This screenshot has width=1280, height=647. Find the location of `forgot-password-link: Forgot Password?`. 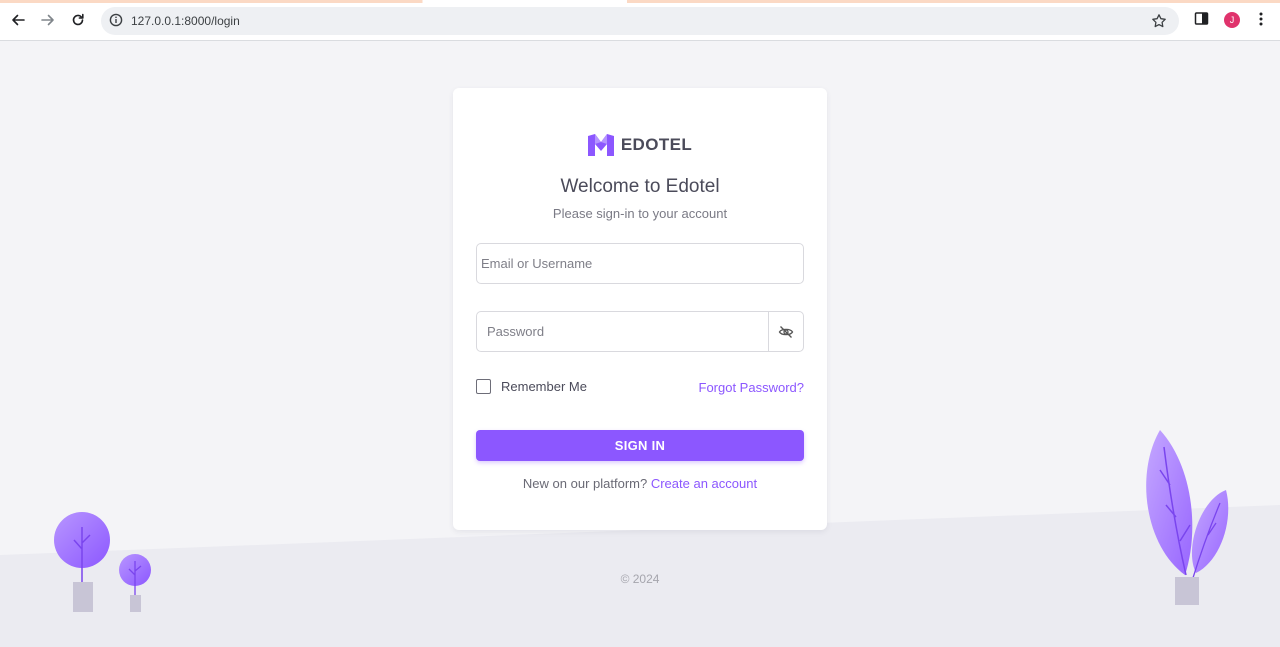

forgot-password-link: Forgot Password? is located at coordinates (752, 387).